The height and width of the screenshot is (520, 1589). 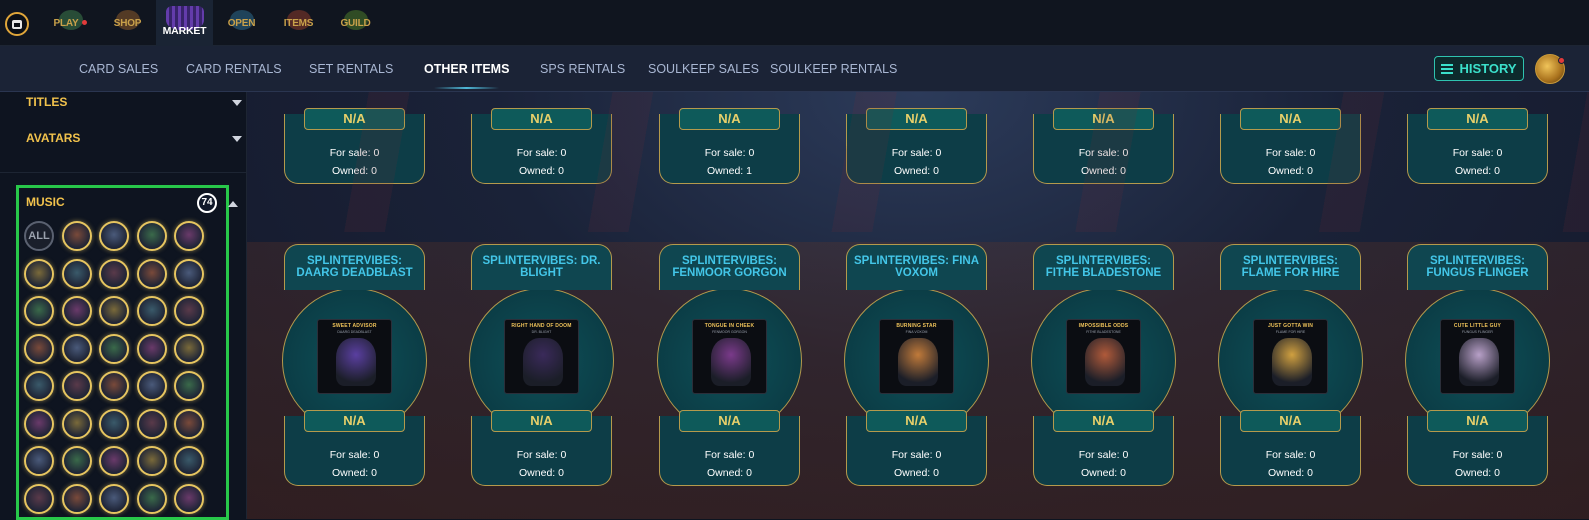 What do you see at coordinates (134, 141) in the screenshot?
I see `filter-avatars: AVATARS` at bounding box center [134, 141].